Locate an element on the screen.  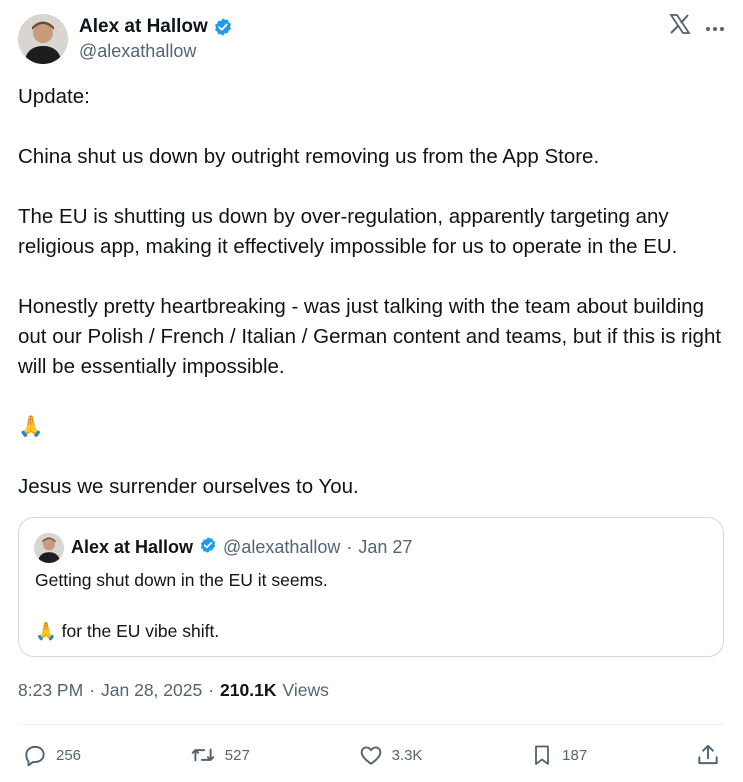
post-date: Jan 28, 2025 is located at coordinates (151, 690).